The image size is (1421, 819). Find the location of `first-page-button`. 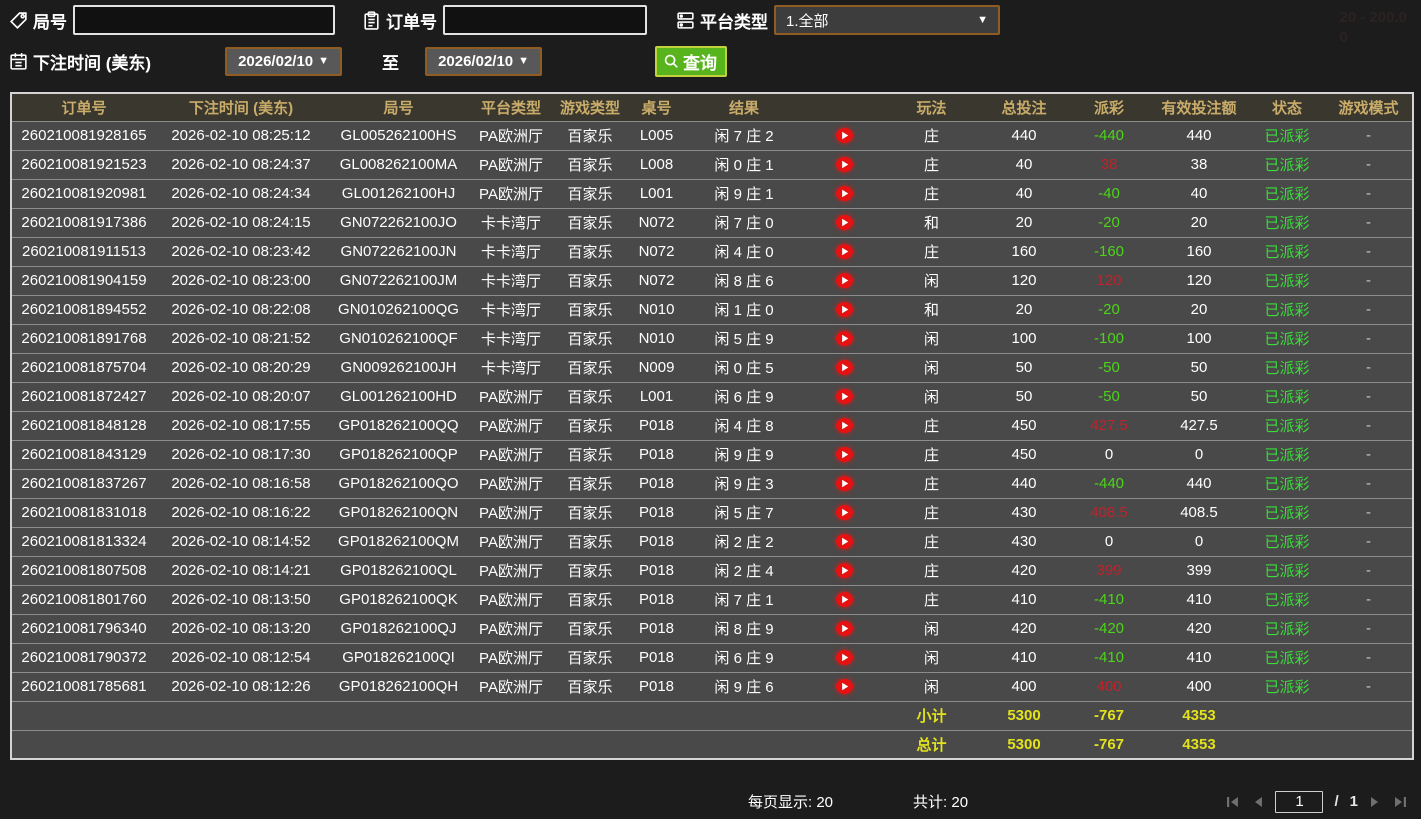

first-page-button is located at coordinates (1233, 802).